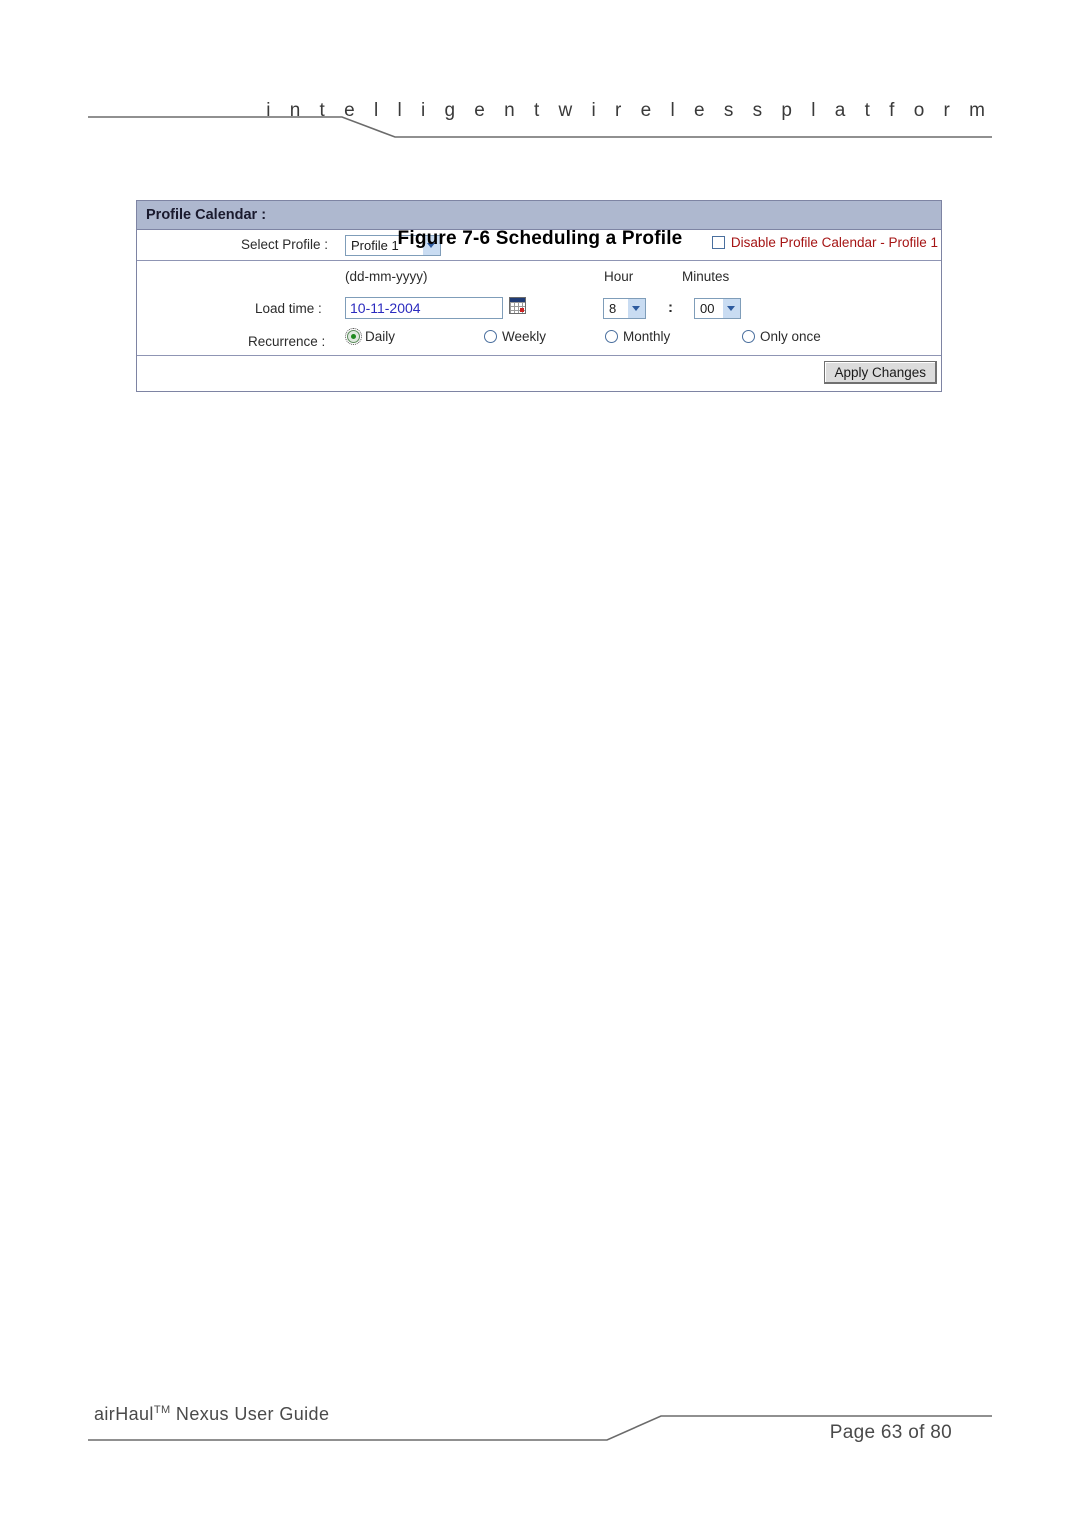  Describe the element at coordinates (706, 276) in the screenshot. I see `minutes-label: Minutes` at that location.